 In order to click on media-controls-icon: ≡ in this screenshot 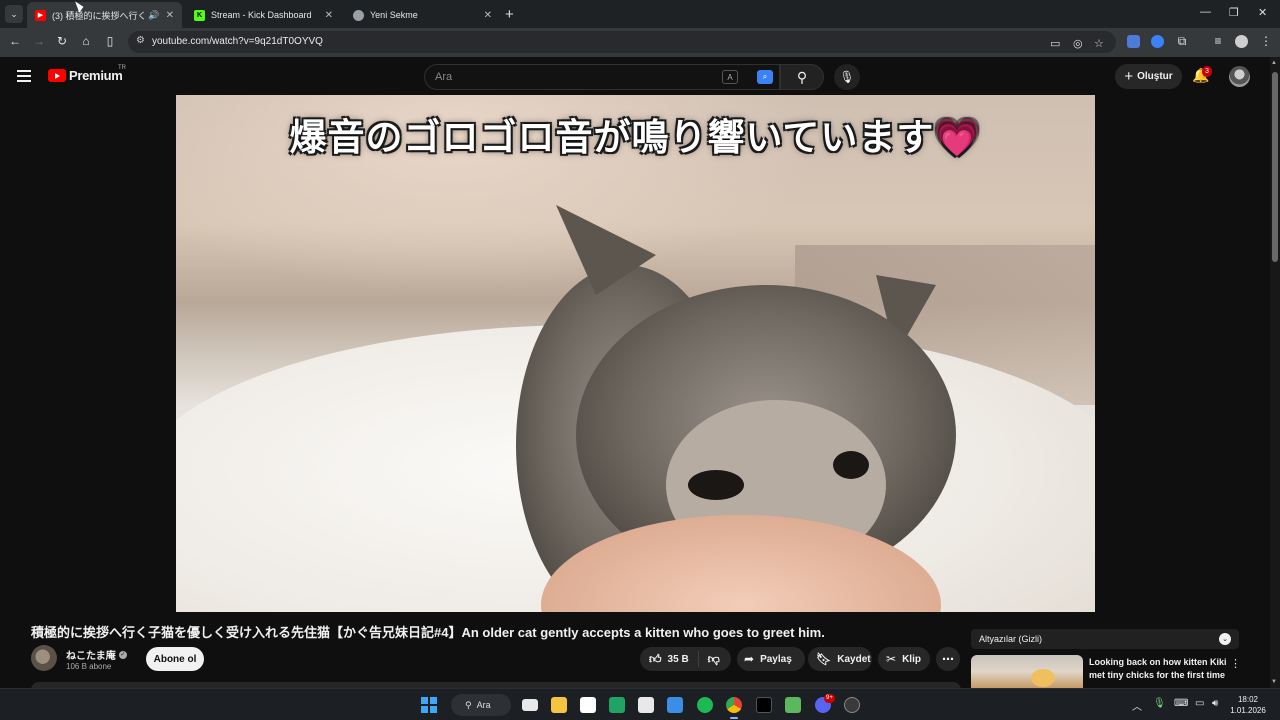, I will do `click(1218, 41)`.